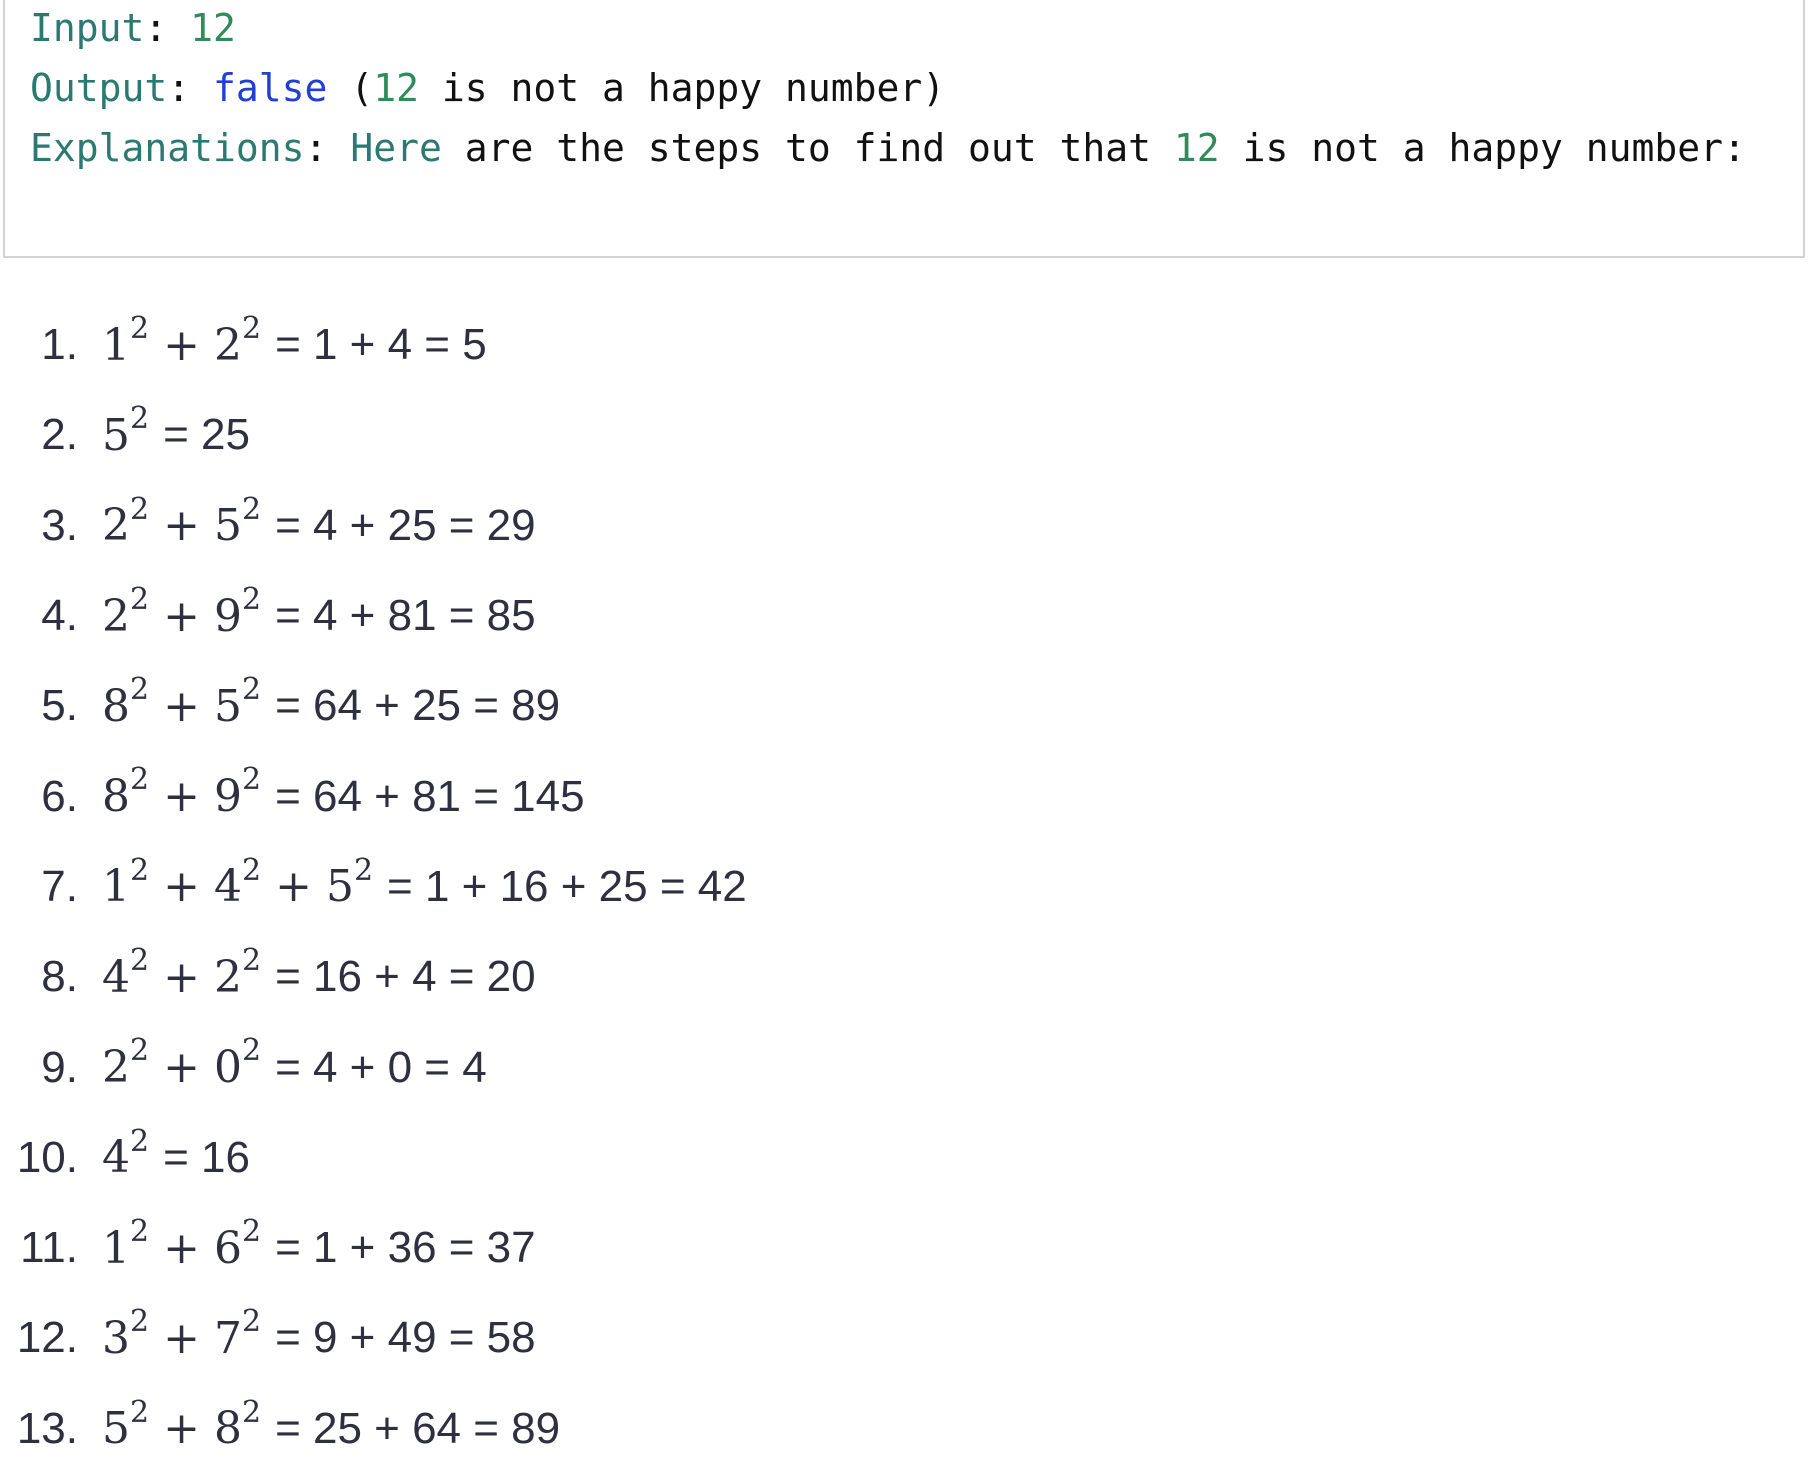 The image size is (1810, 1474). I want to click on step-result: = 25 + 64 = 89, so click(418, 1428).